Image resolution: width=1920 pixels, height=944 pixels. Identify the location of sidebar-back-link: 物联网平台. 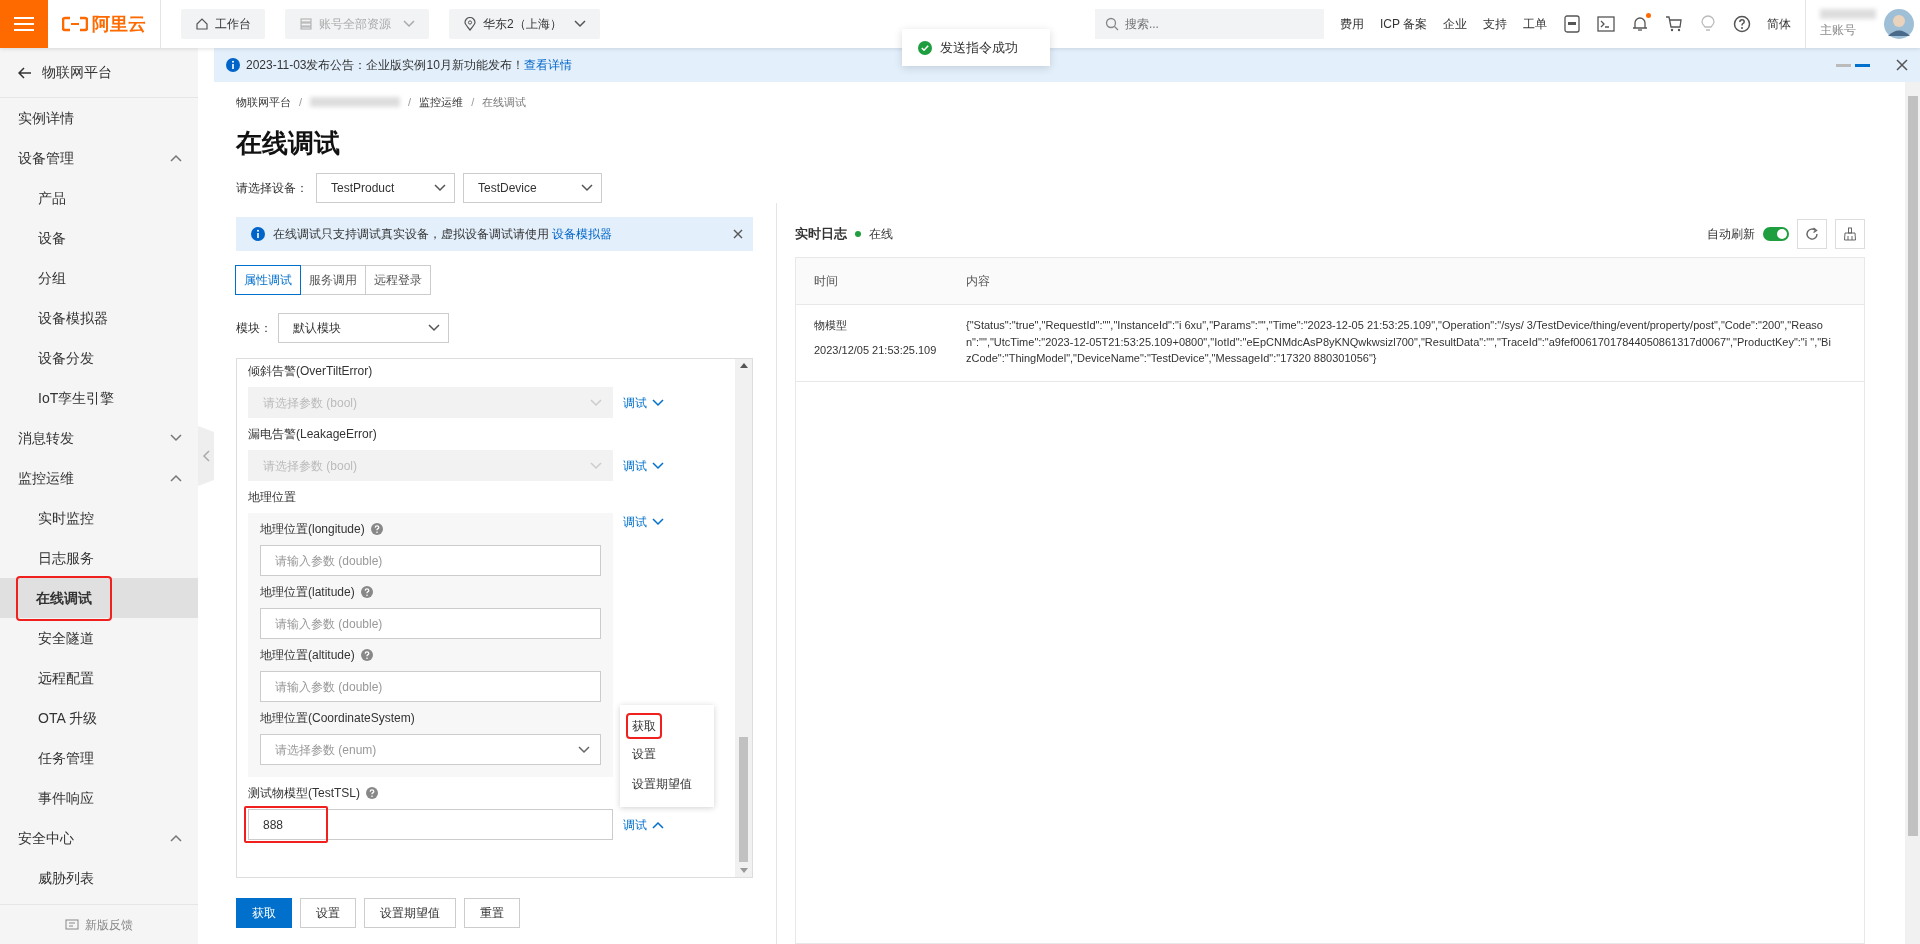
(77, 72).